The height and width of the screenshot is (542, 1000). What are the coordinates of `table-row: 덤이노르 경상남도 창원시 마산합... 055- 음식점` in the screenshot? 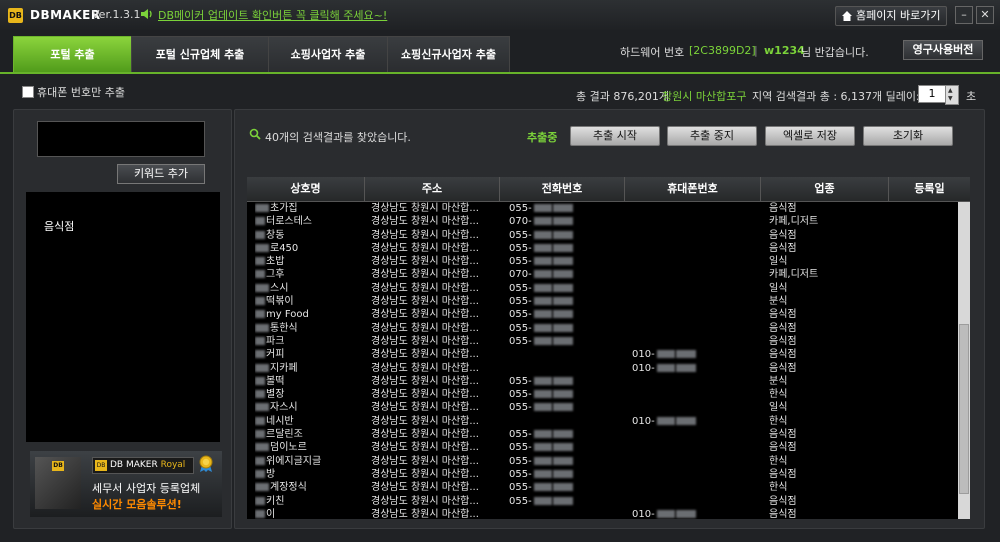 It's located at (602, 447).